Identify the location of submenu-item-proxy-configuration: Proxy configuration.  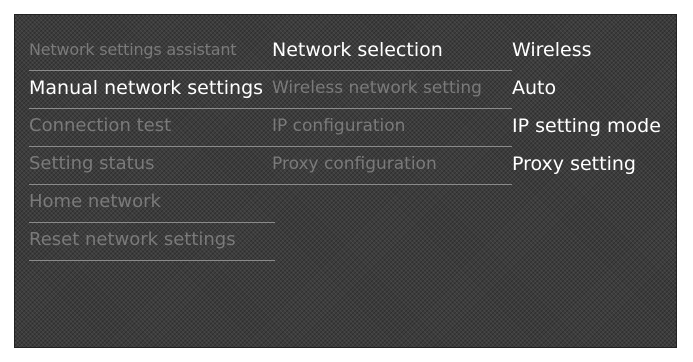
(392, 166).